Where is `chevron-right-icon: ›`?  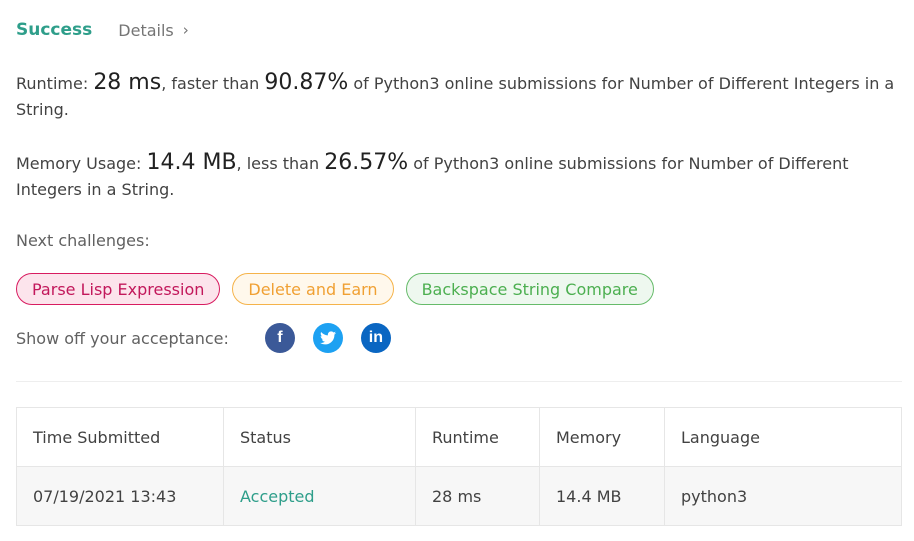
chevron-right-icon: › is located at coordinates (185, 30).